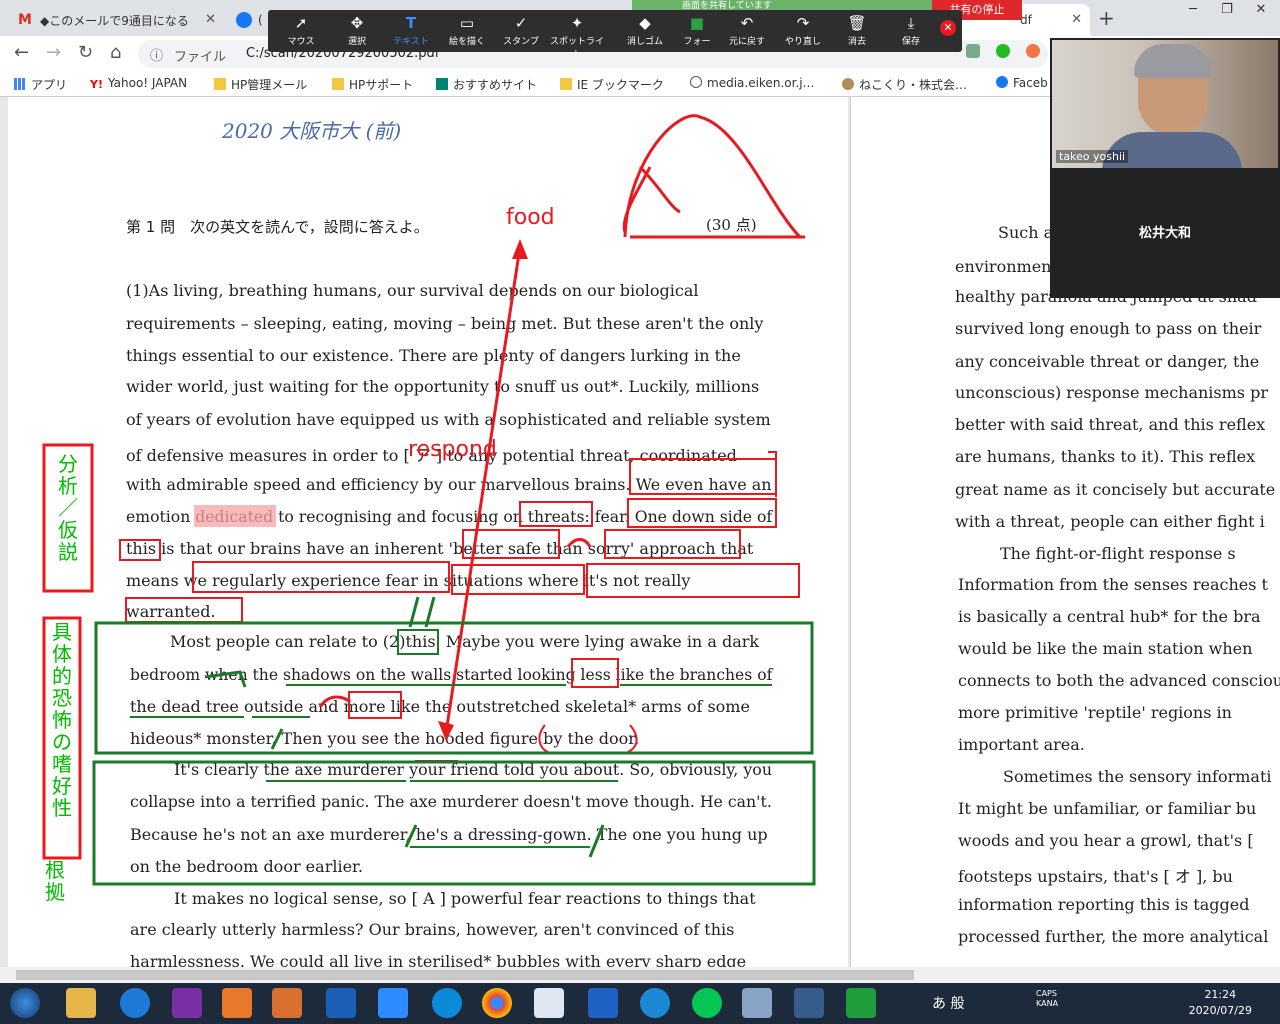 This screenshot has width=1280, height=1024. I want to click on skype-icon, so click(447, 1003).